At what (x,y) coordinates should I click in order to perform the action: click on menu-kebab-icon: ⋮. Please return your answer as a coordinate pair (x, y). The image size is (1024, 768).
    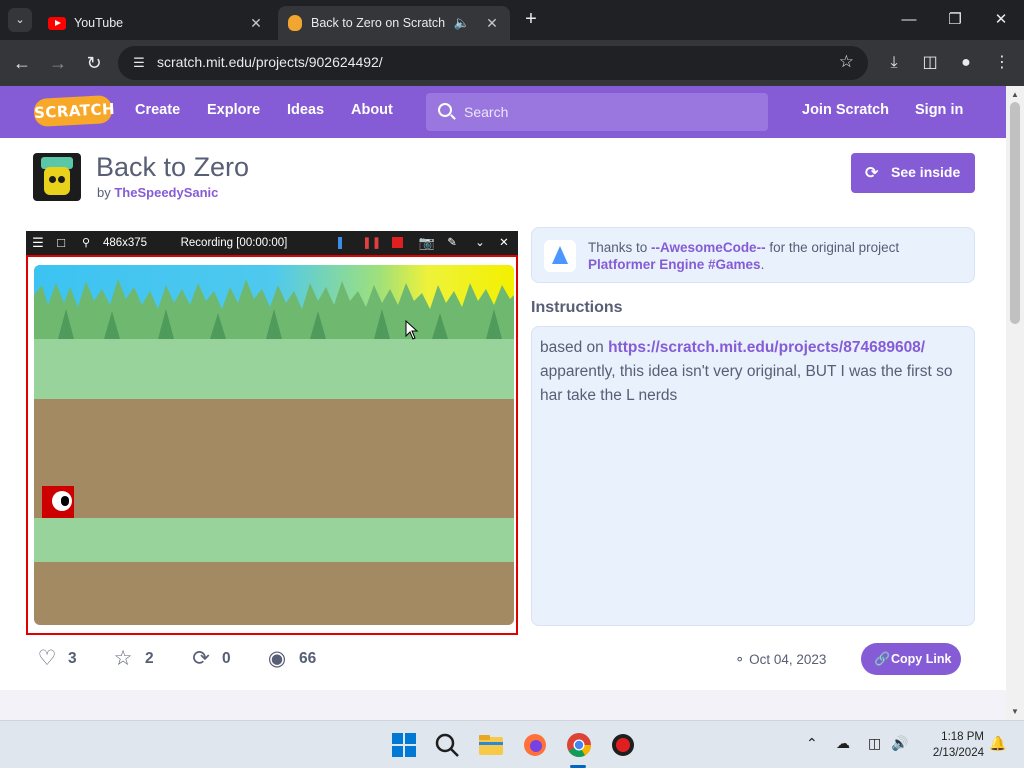
    Looking at the image, I should click on (1002, 63).